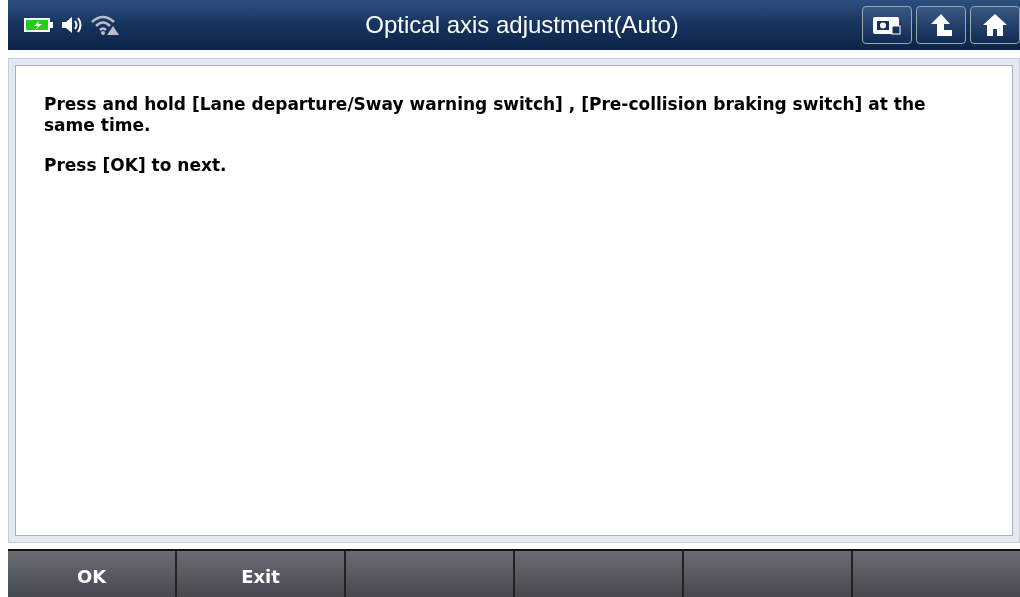 The height and width of the screenshot is (597, 1020). Describe the element at coordinates (941, 25) in the screenshot. I see `back-button` at that location.